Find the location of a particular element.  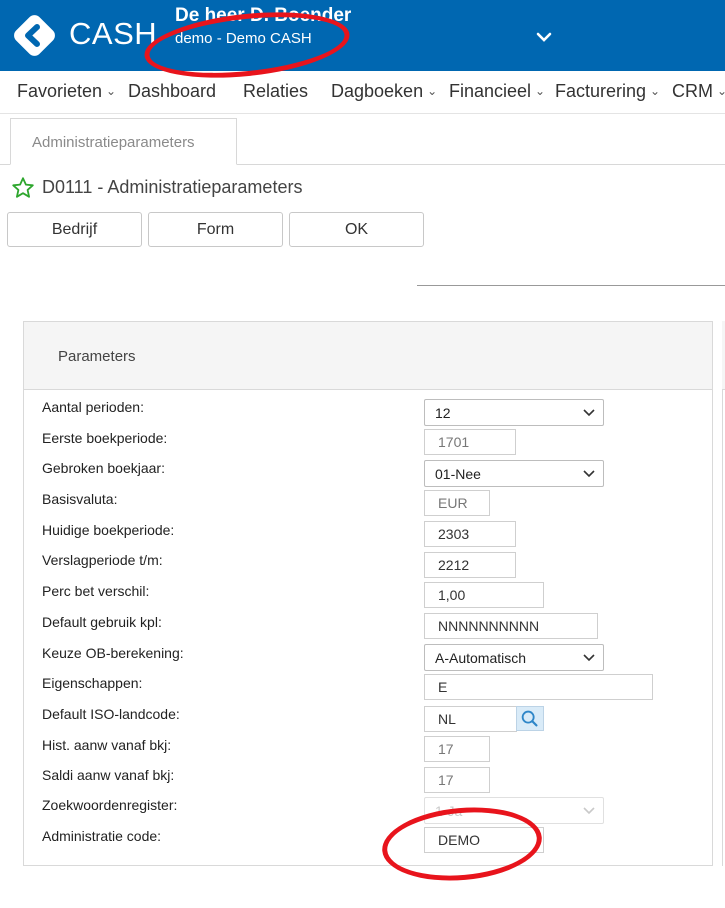

eerste-boekperiode-field: 1701 is located at coordinates (470, 442).